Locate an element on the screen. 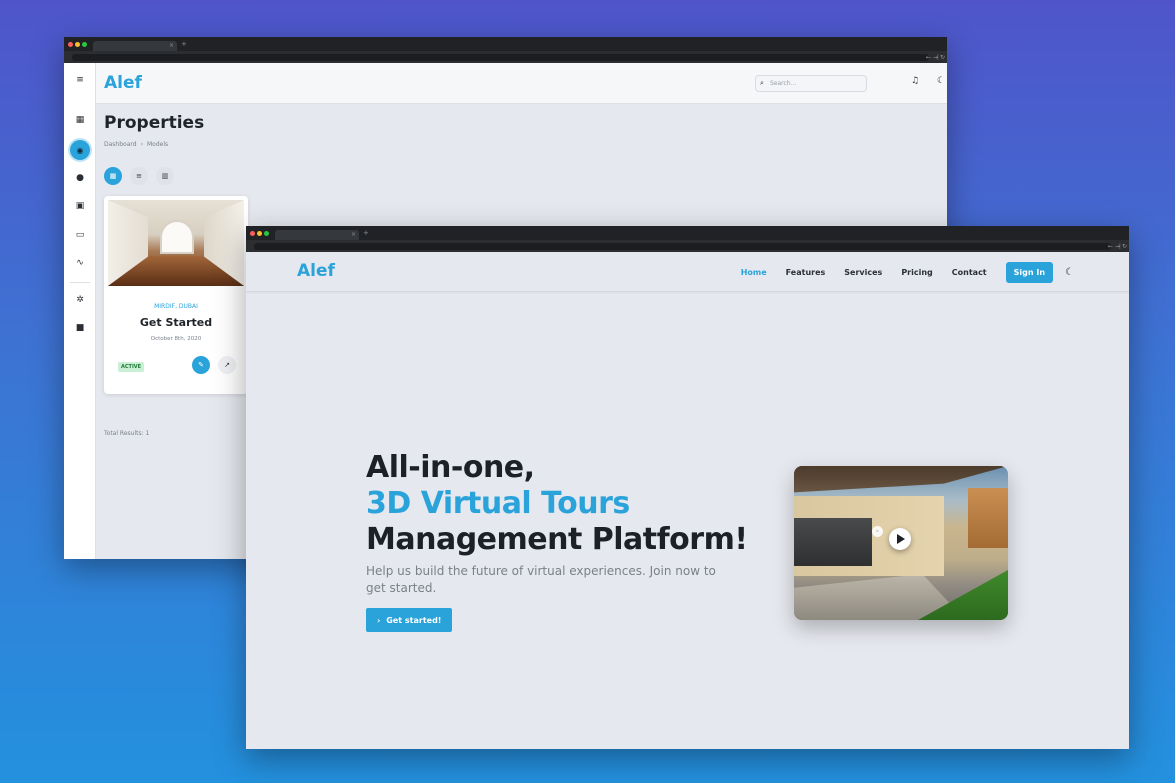 This screenshot has height=783, width=1175. list-view-button: ≡ is located at coordinates (139, 176).